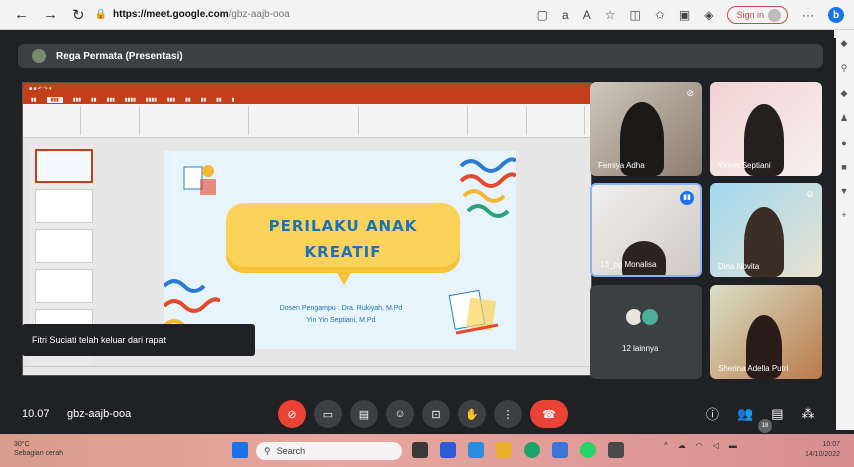  What do you see at coordinates (219, 100) in the screenshot?
I see `ppt-tab-view: ▮▮` at bounding box center [219, 100].